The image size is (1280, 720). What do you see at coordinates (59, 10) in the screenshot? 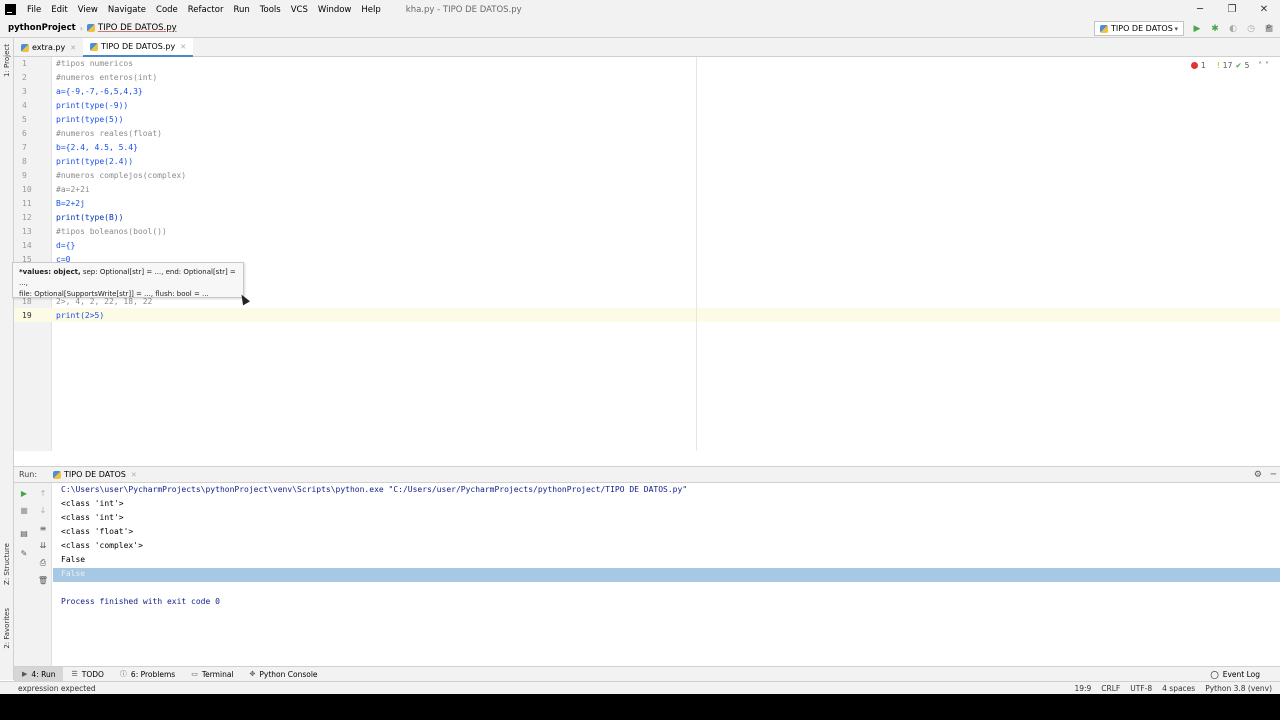
I see `menu-edit: Edit` at bounding box center [59, 10].